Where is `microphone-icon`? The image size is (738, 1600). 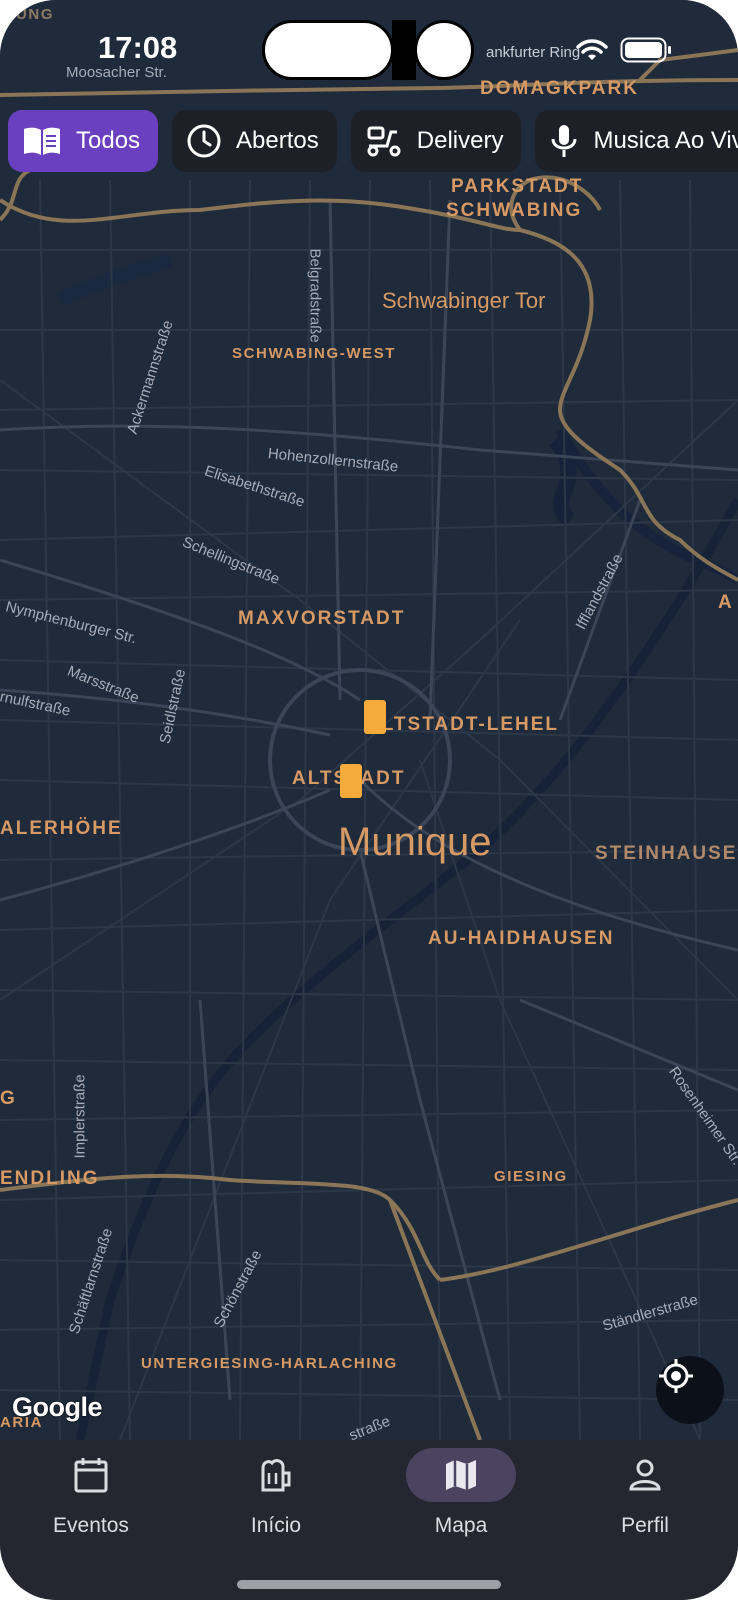 microphone-icon is located at coordinates (564, 141).